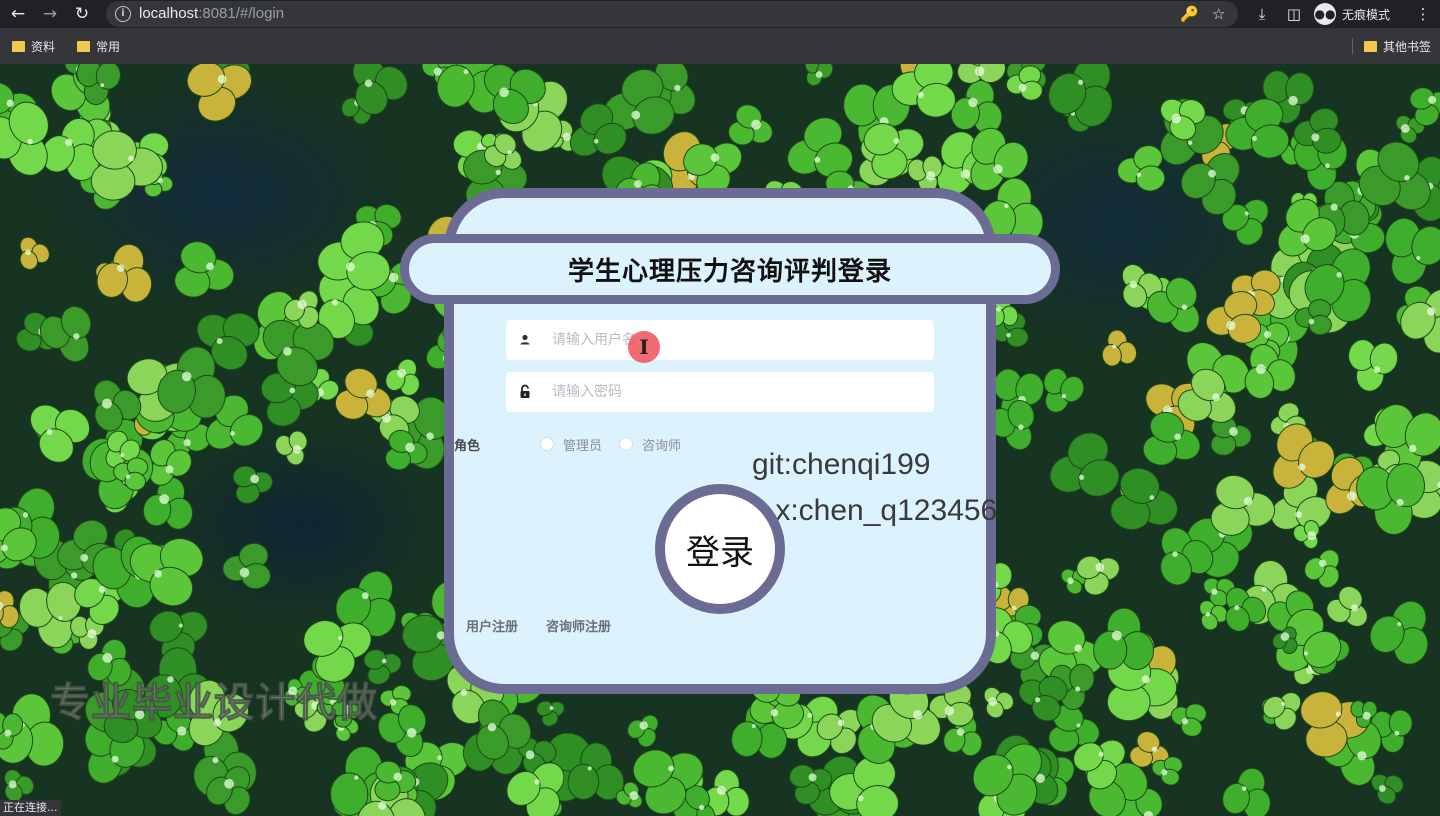 This screenshot has width=1440, height=816. Describe the element at coordinates (492, 625) in the screenshot. I see `user-register-link: 用户注册` at that location.